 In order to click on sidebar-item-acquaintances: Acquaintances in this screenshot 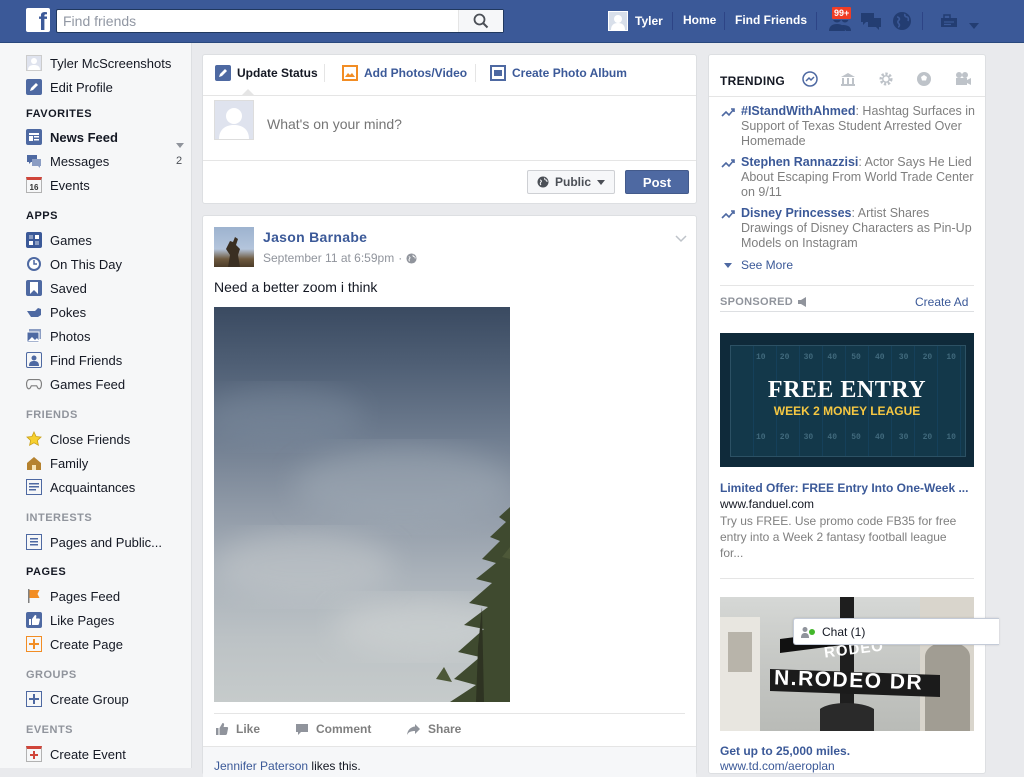, I will do `click(80, 487)`.